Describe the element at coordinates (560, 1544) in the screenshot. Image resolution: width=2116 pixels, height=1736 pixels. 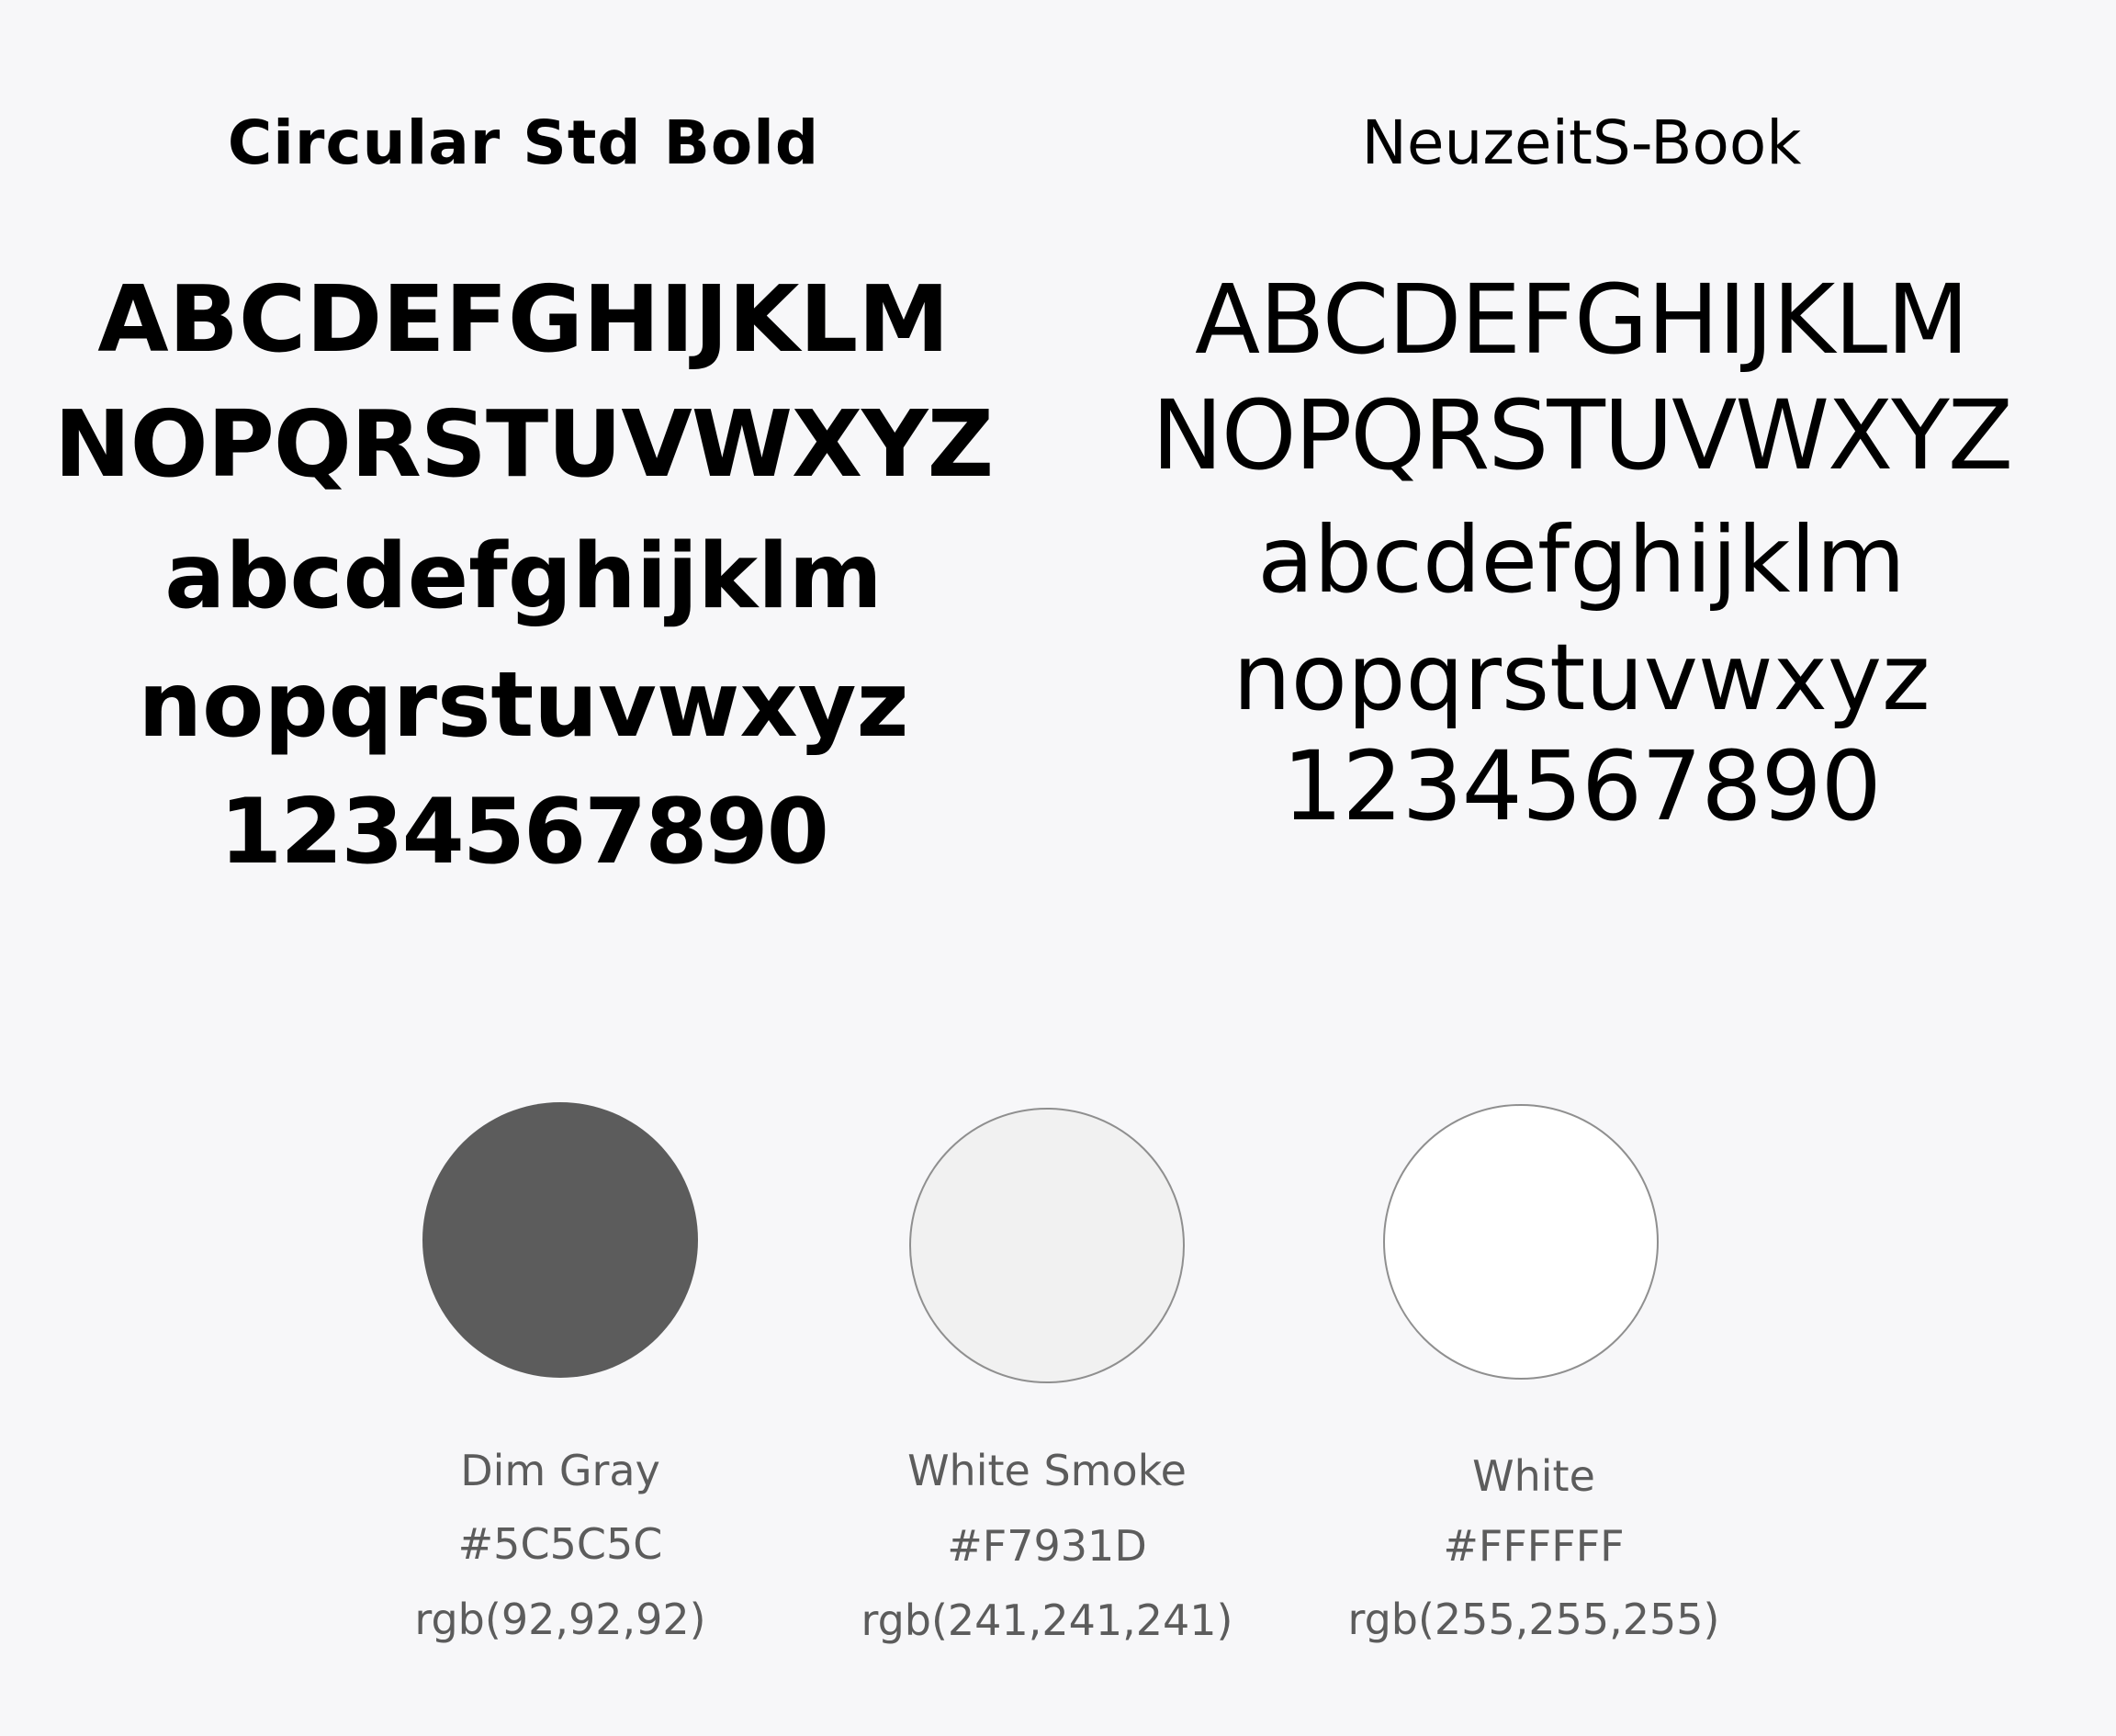
I see `color-hex: #5C5C5C` at that location.